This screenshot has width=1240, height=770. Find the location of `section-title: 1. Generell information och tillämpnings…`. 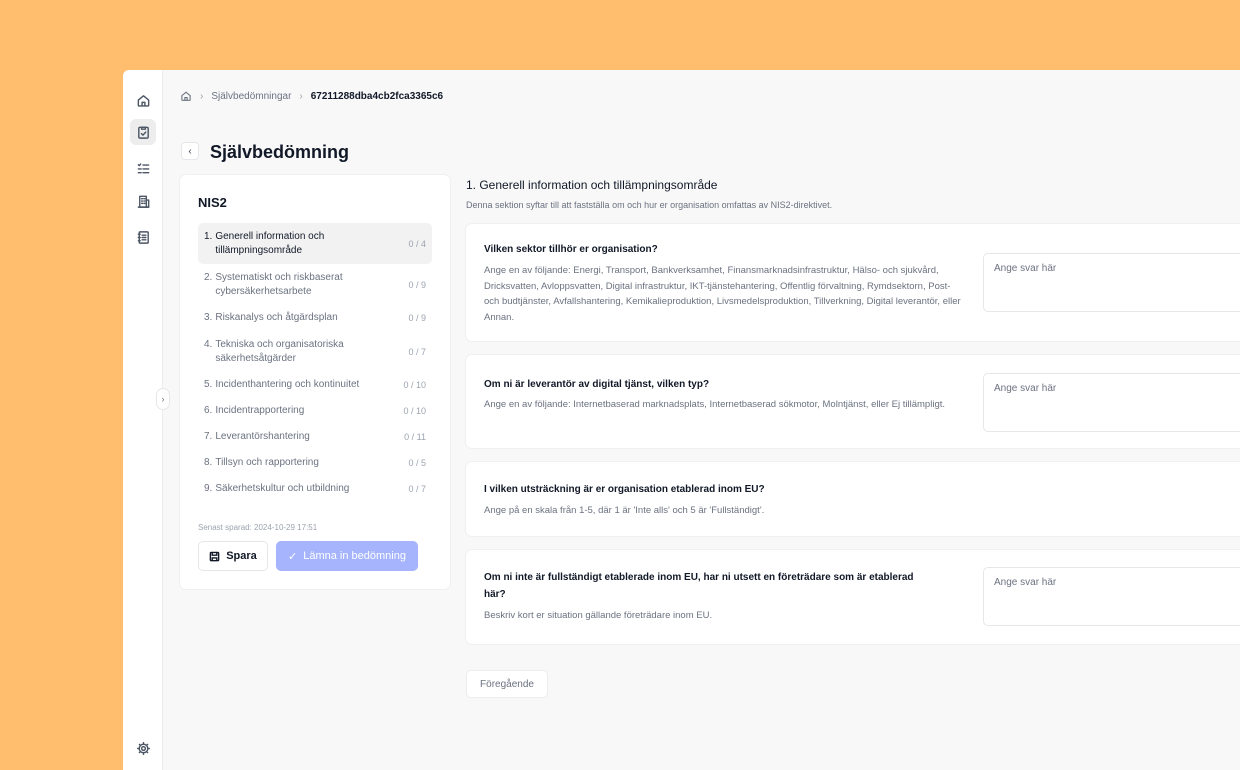

section-title: 1. Generell information och tillämpnings… is located at coordinates (592, 185).